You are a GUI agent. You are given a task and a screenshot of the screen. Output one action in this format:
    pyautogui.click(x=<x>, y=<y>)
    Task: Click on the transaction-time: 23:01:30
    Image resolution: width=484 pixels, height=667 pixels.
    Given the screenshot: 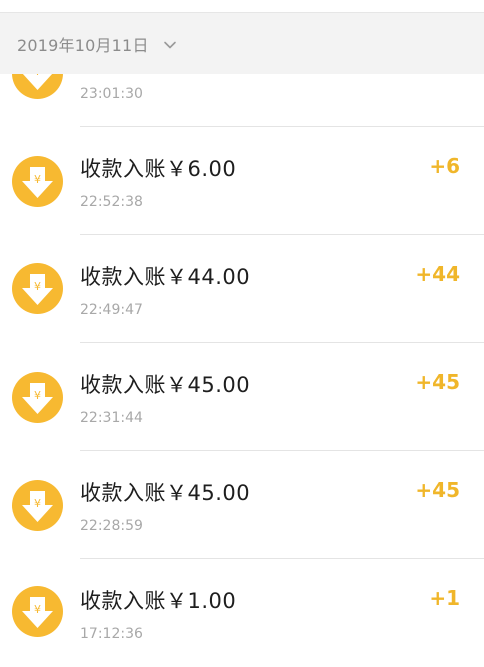 What is the action you would take?
    pyautogui.click(x=111, y=94)
    